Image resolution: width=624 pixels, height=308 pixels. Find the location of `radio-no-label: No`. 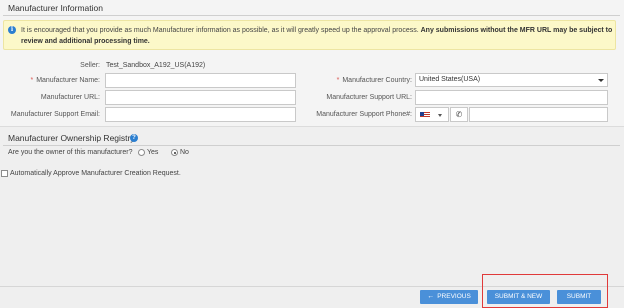

radio-no-label: No is located at coordinates (184, 152).